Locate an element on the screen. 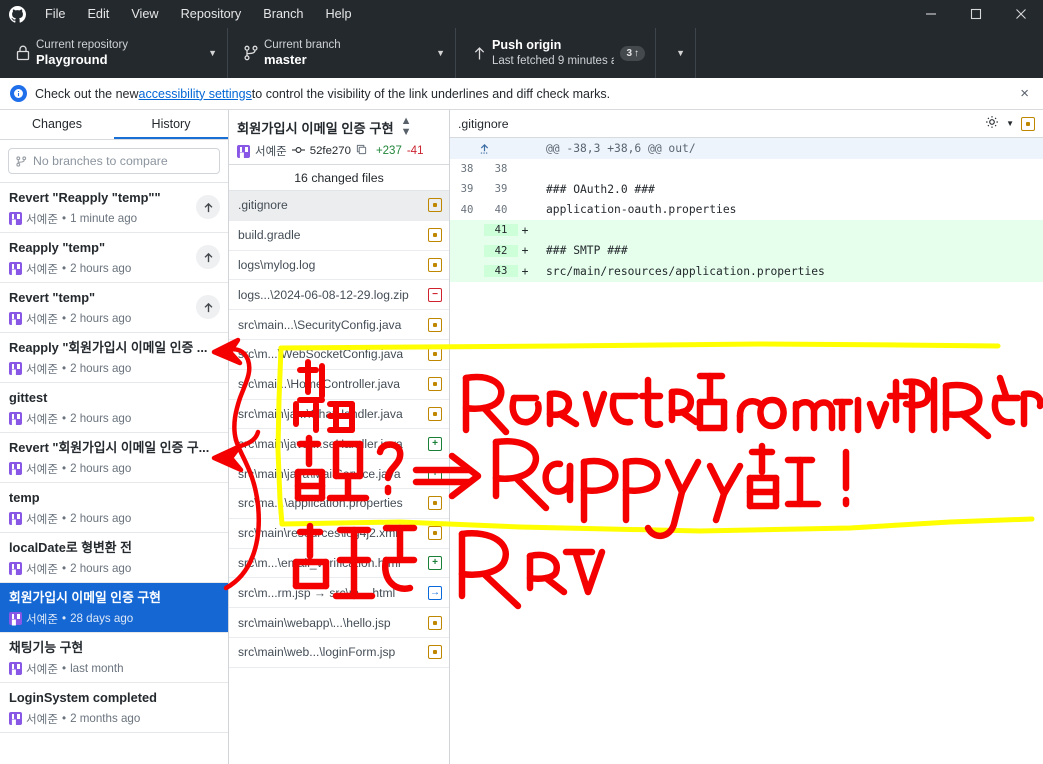 Image resolution: width=1043 pixels, height=764 pixels. branch-icon is located at coordinates (21, 161).